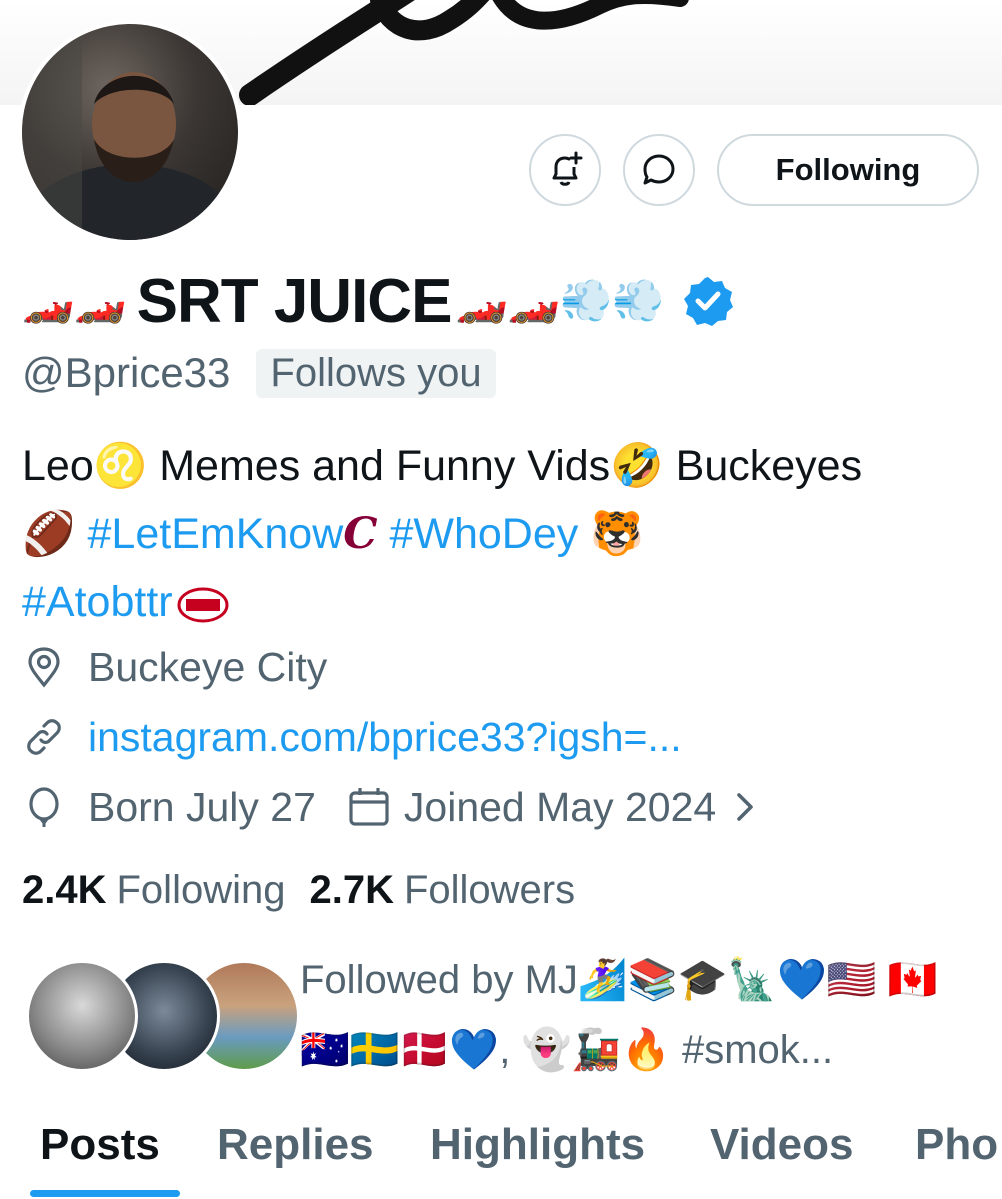  What do you see at coordinates (745, 807) in the screenshot?
I see `chevron-right-icon` at bounding box center [745, 807].